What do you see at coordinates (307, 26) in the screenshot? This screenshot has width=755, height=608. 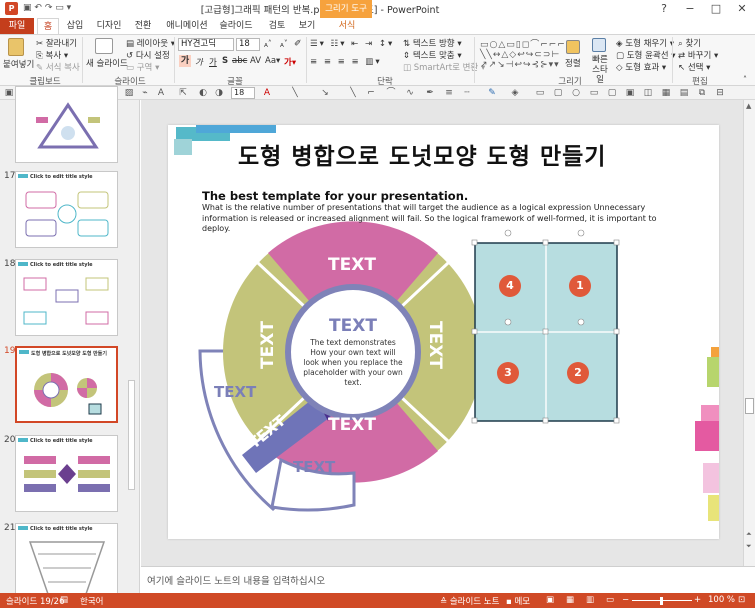 I see `tab-view: 보기` at bounding box center [307, 26].